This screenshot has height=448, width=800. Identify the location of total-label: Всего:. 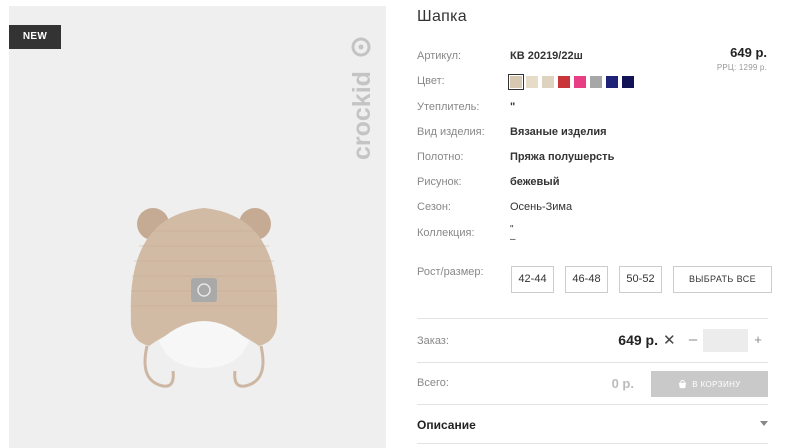
(433, 383).